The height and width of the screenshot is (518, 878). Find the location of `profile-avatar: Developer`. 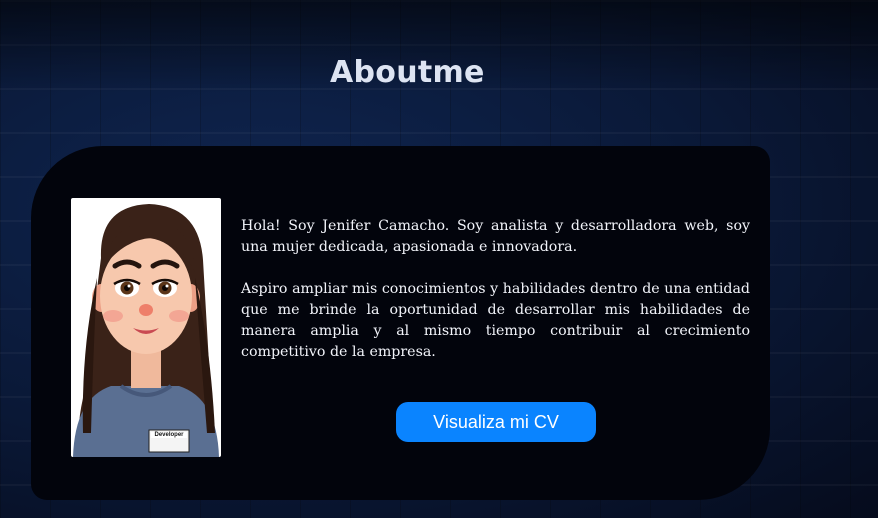

profile-avatar: Developer is located at coordinates (146, 327).